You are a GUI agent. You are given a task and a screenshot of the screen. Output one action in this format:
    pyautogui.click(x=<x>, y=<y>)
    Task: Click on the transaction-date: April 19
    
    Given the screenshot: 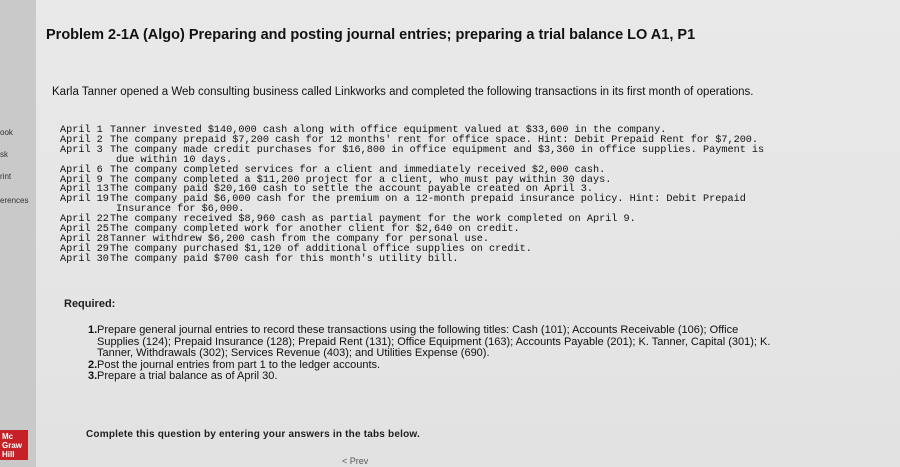 What is the action you would take?
    pyautogui.click(x=84, y=200)
    